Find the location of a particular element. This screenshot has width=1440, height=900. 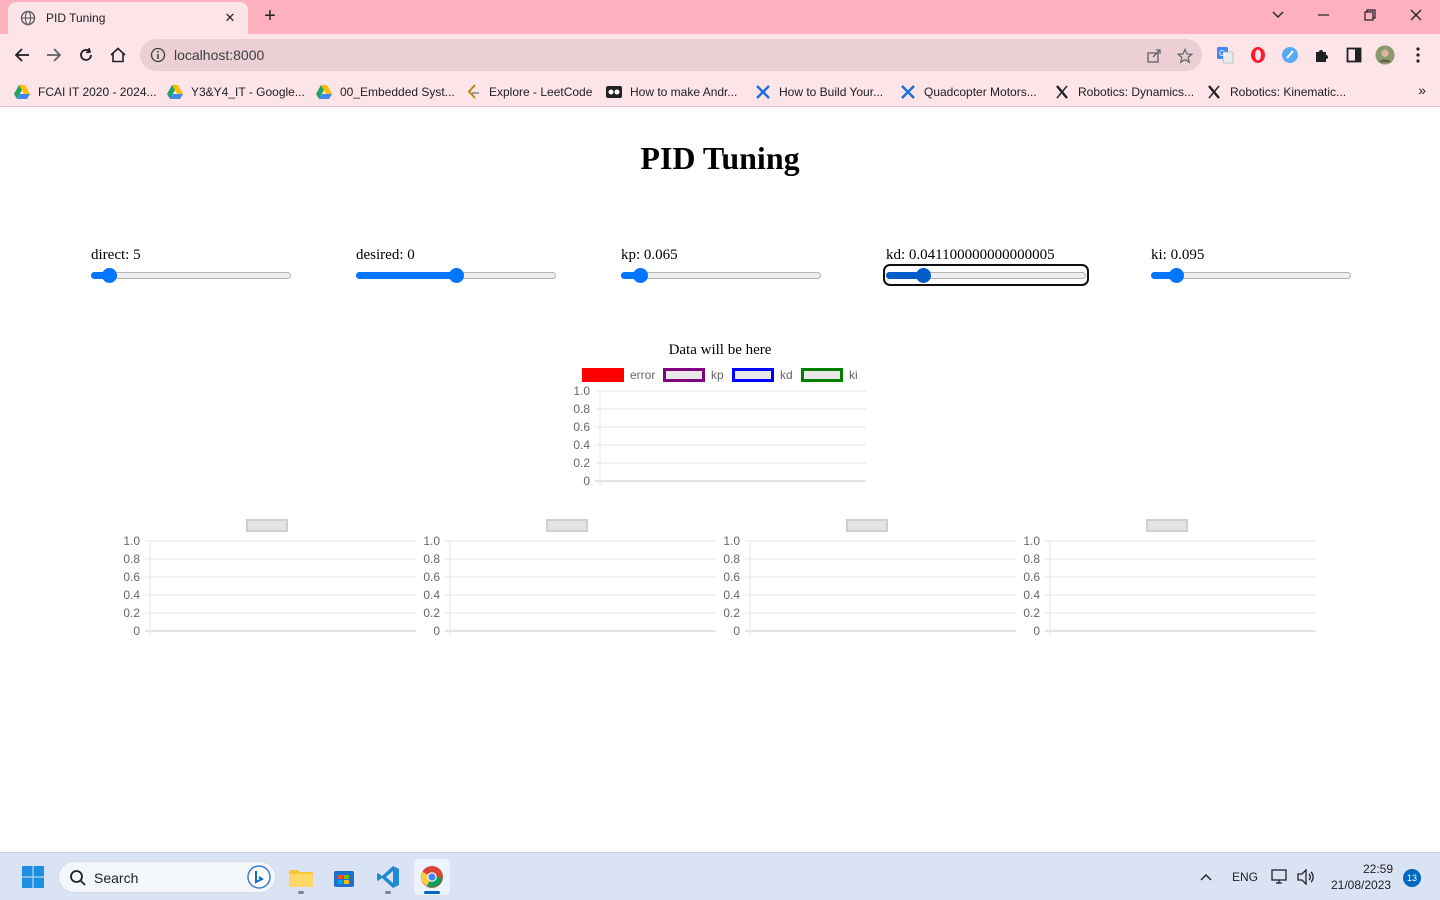

bookmark-item: Explore - LeetCode is located at coordinates (528, 92).